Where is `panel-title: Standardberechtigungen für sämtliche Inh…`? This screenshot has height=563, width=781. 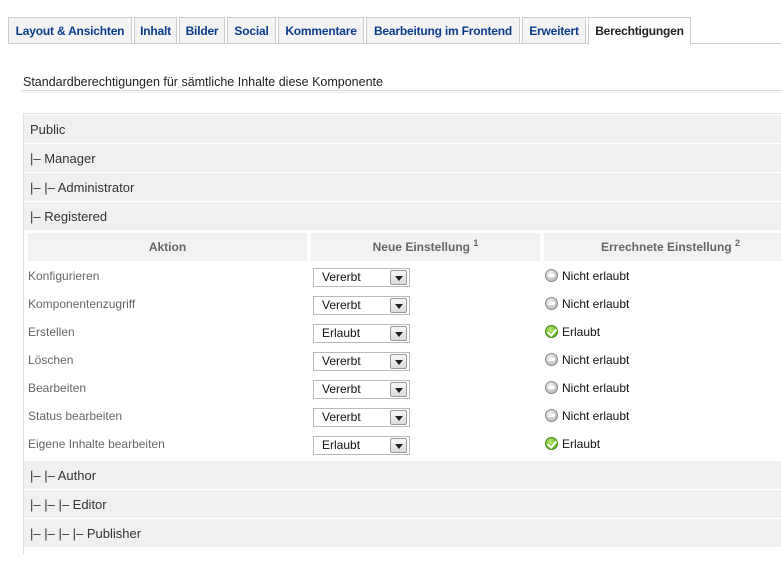 panel-title: Standardberechtigungen für sämtliche Inh… is located at coordinates (203, 82).